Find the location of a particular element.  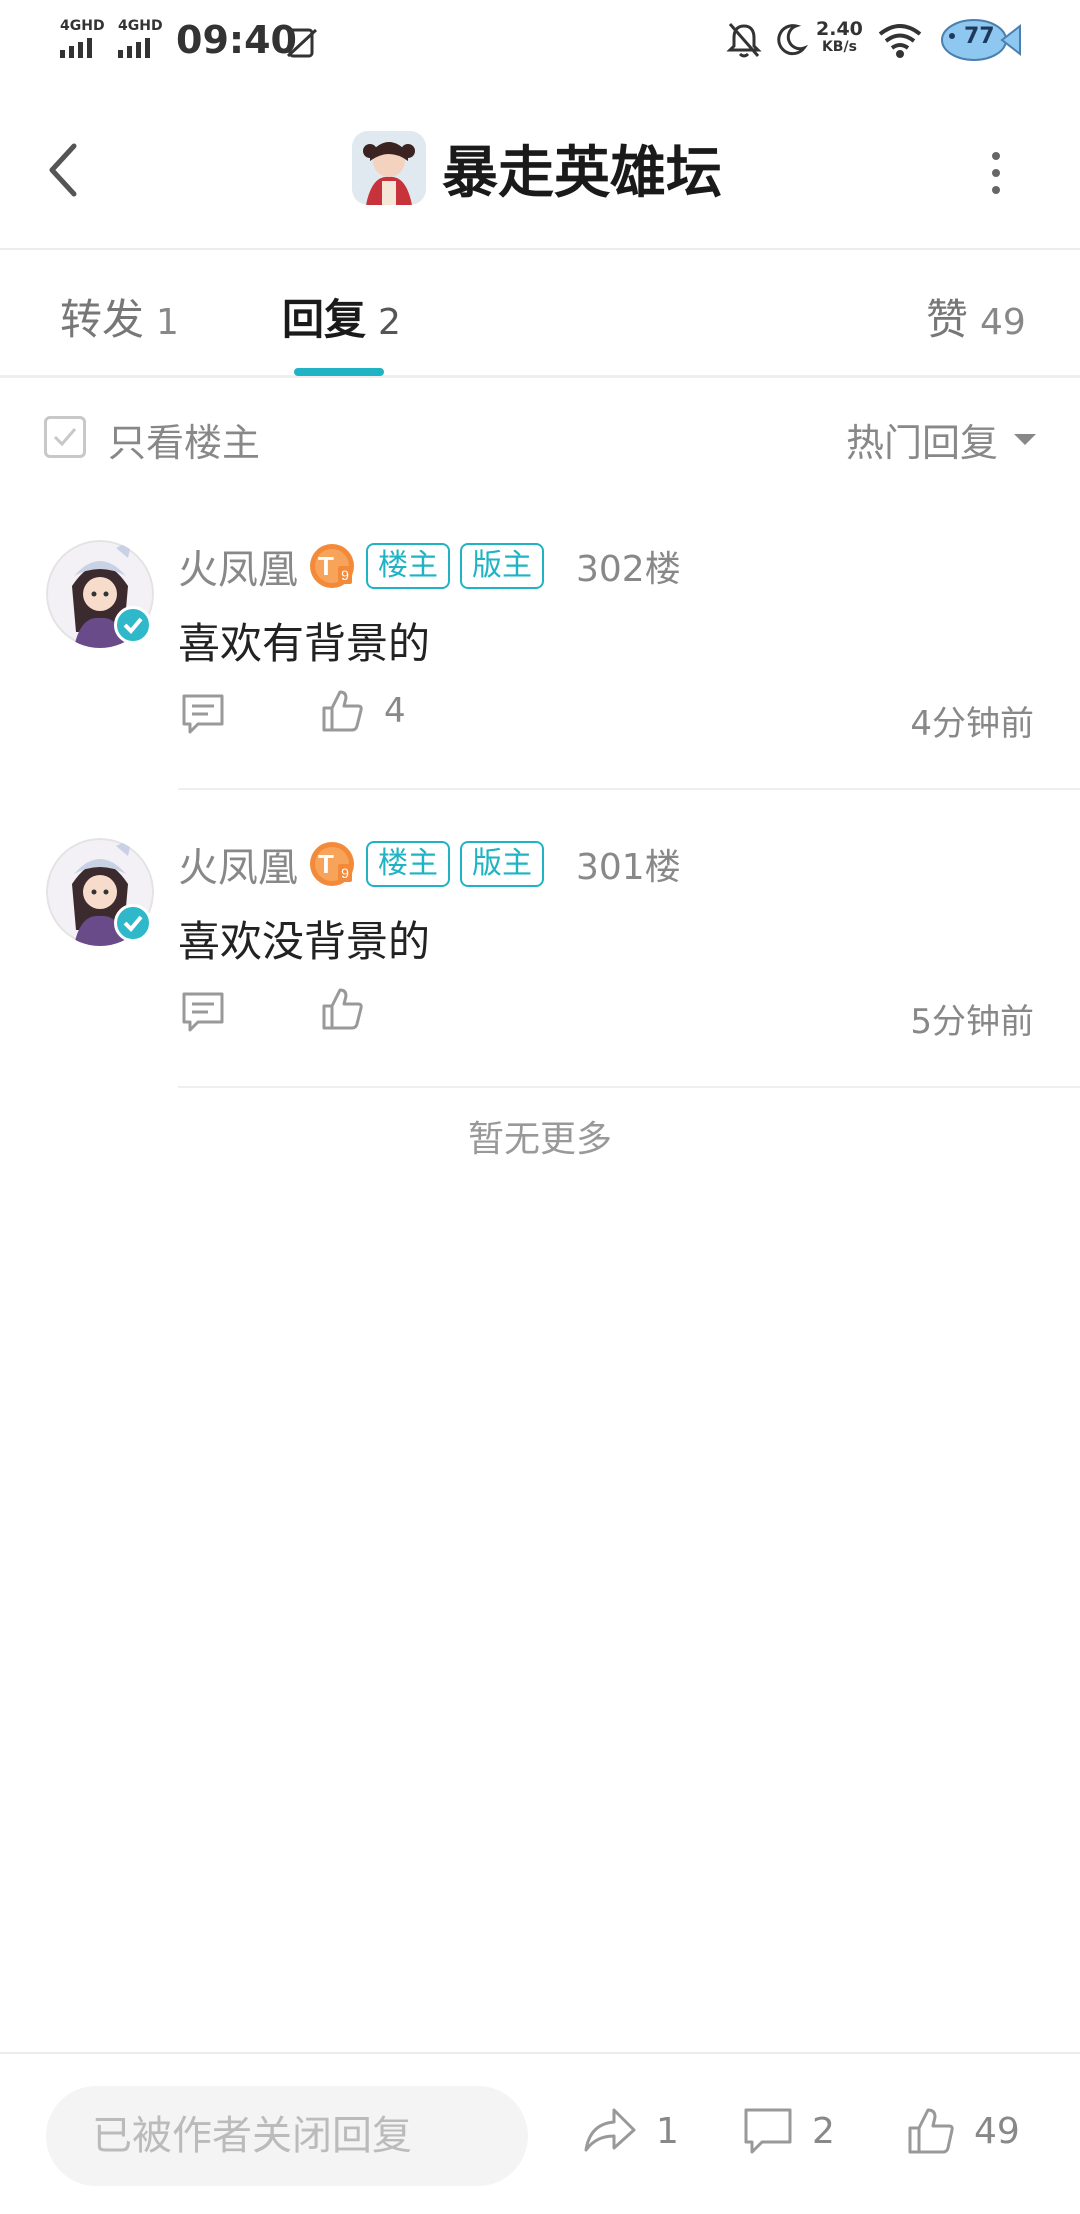

battery-level: 77 is located at coordinates (979, 36).